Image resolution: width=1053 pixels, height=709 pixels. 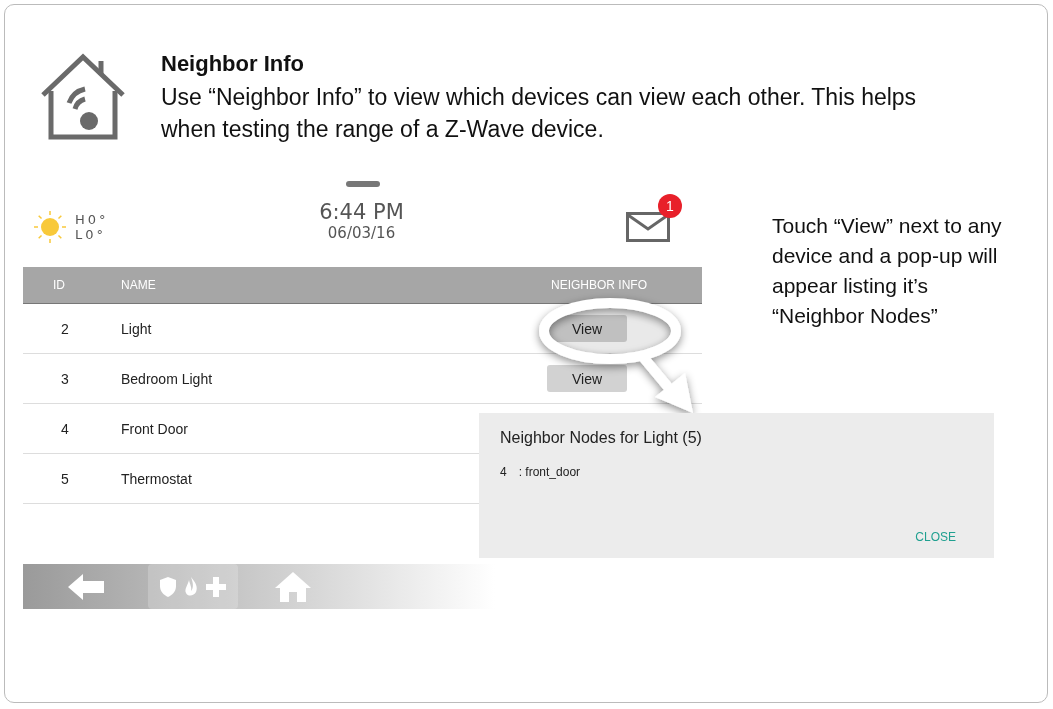 What do you see at coordinates (362, 184) in the screenshot?
I see `drag-handle` at bounding box center [362, 184].